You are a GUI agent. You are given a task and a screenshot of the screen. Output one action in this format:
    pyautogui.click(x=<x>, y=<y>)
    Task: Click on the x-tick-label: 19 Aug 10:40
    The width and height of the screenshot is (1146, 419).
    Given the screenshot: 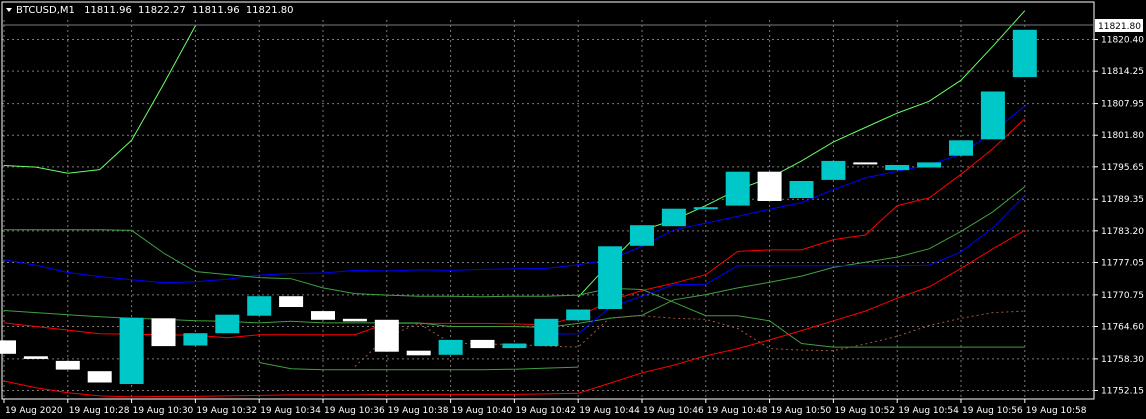 What is the action you would take?
    pyautogui.click(x=482, y=411)
    